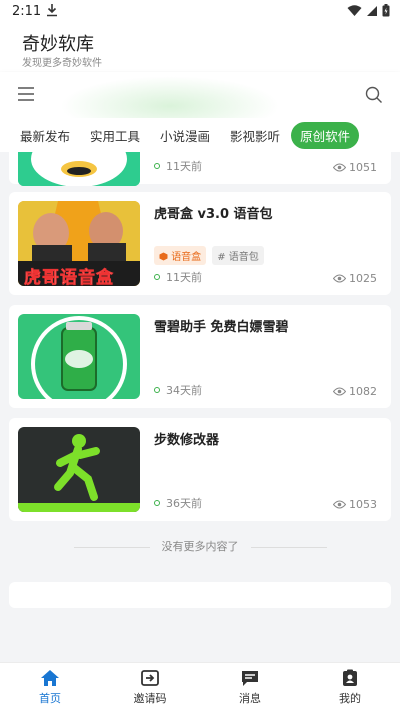  I want to click on item-views: 1082, so click(355, 391).